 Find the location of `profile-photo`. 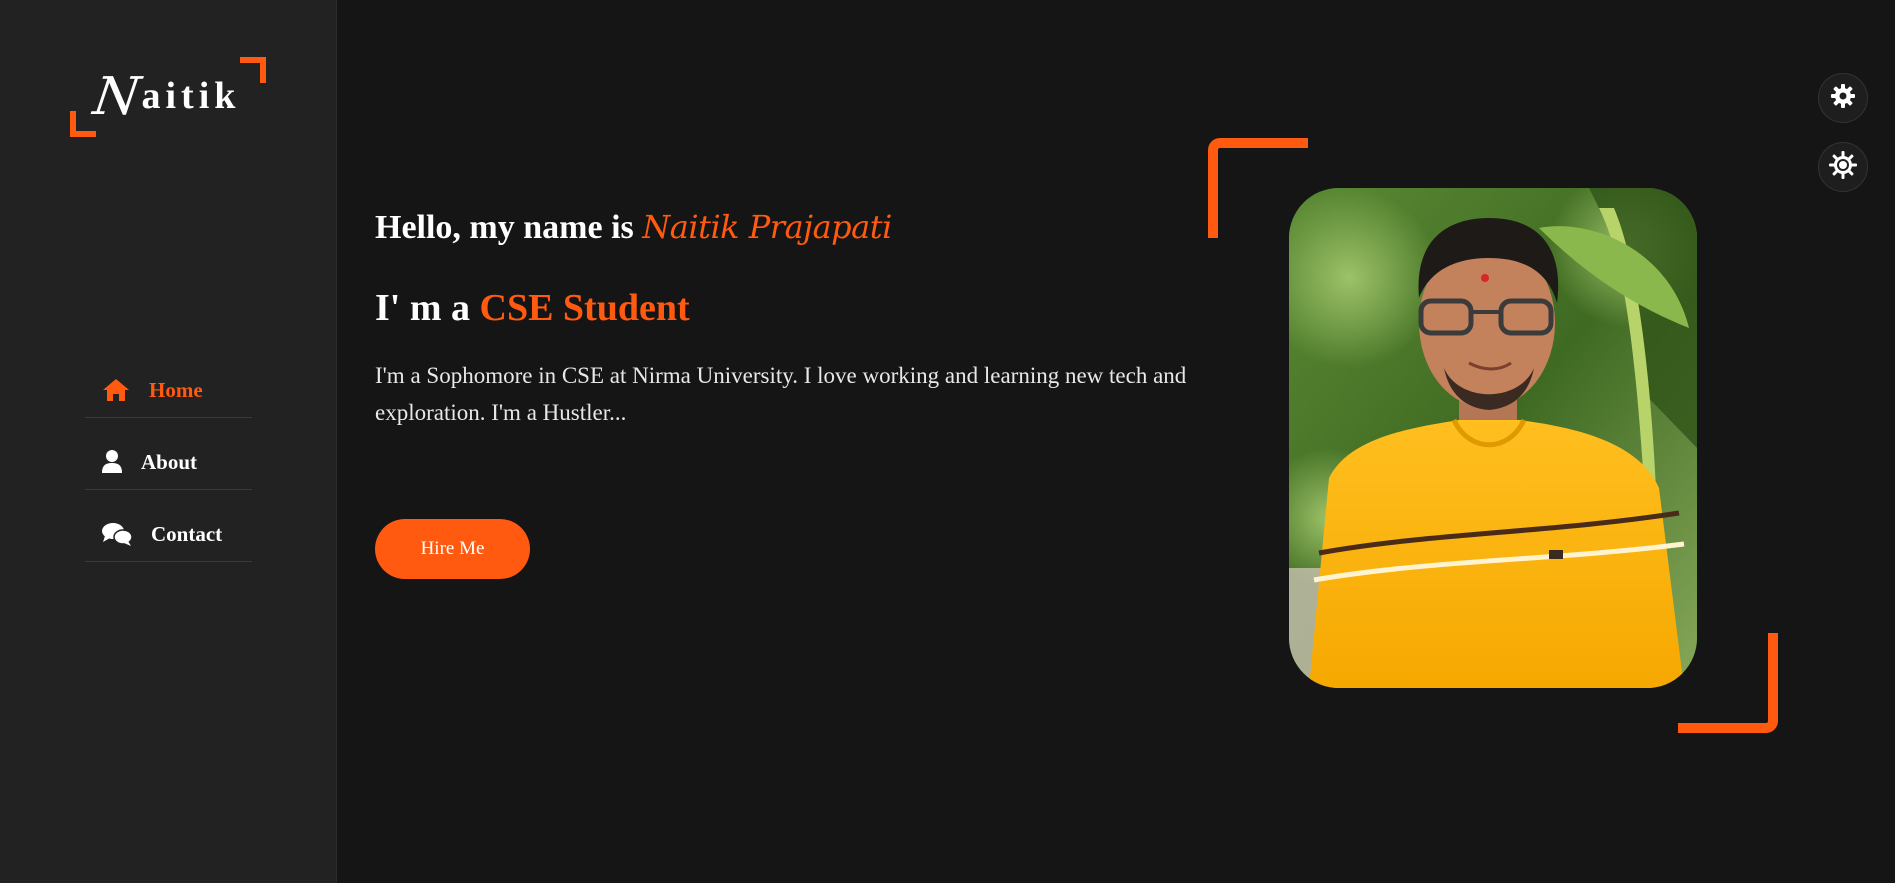

profile-photo is located at coordinates (1493, 438).